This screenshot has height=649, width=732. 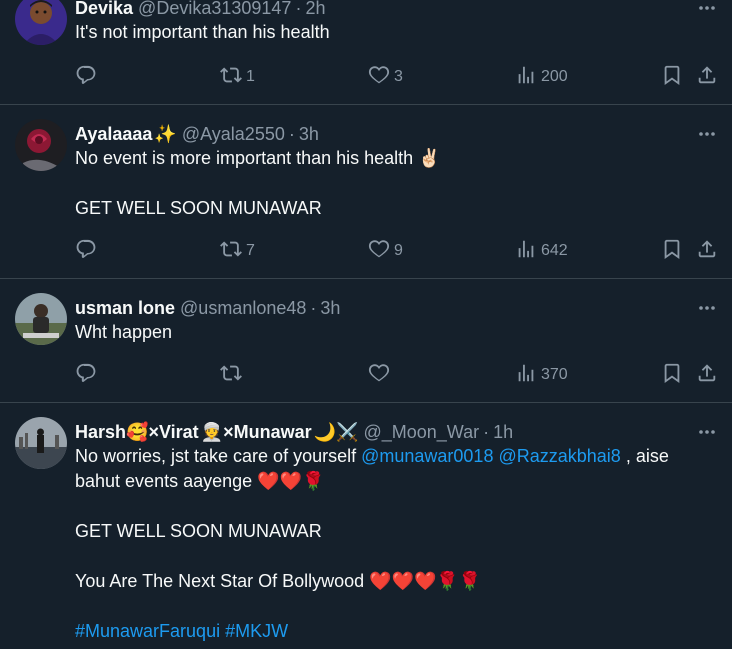 What do you see at coordinates (267, 432) in the screenshot?
I see `display-name-part: ×Munawar` at bounding box center [267, 432].